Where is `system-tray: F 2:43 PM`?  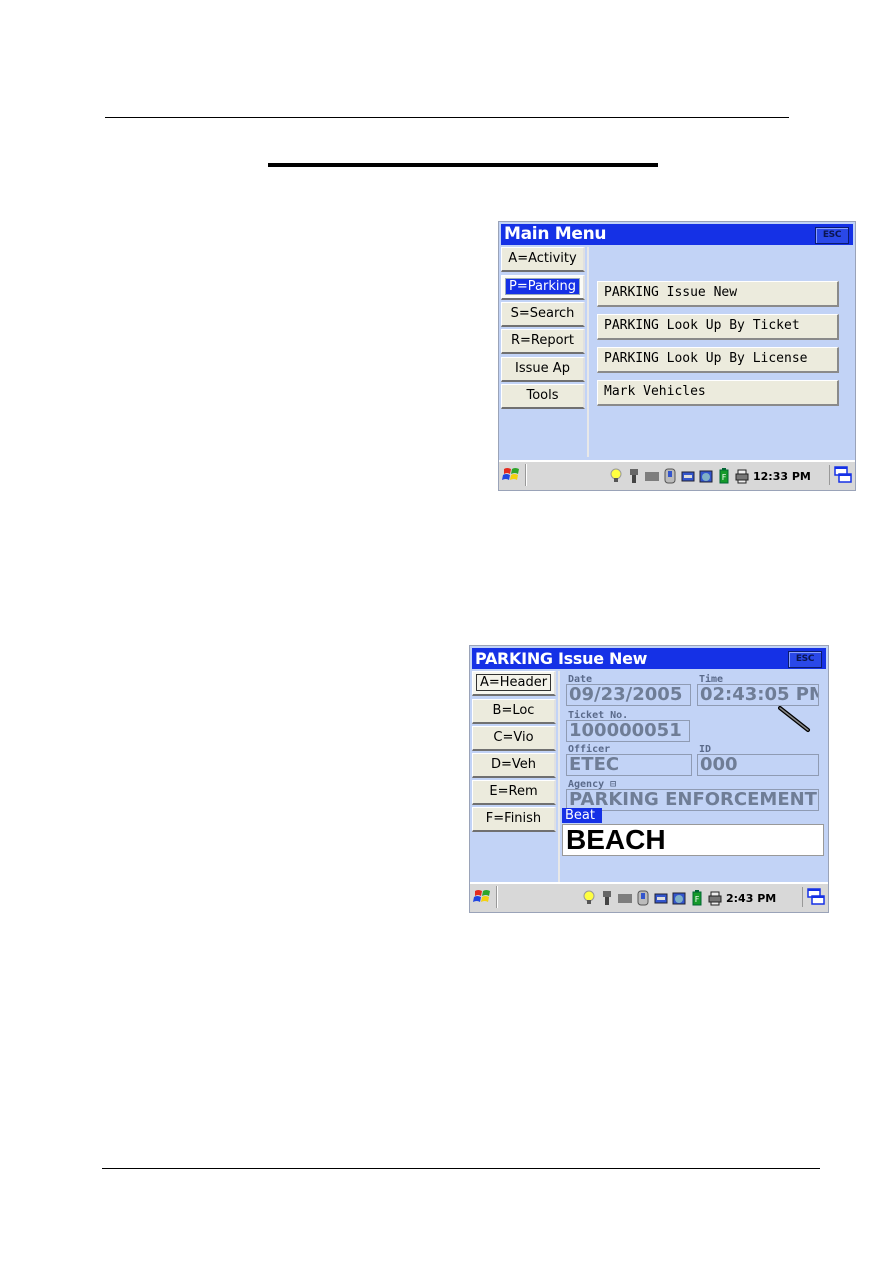
system-tray: F 2:43 PM is located at coordinates (679, 898).